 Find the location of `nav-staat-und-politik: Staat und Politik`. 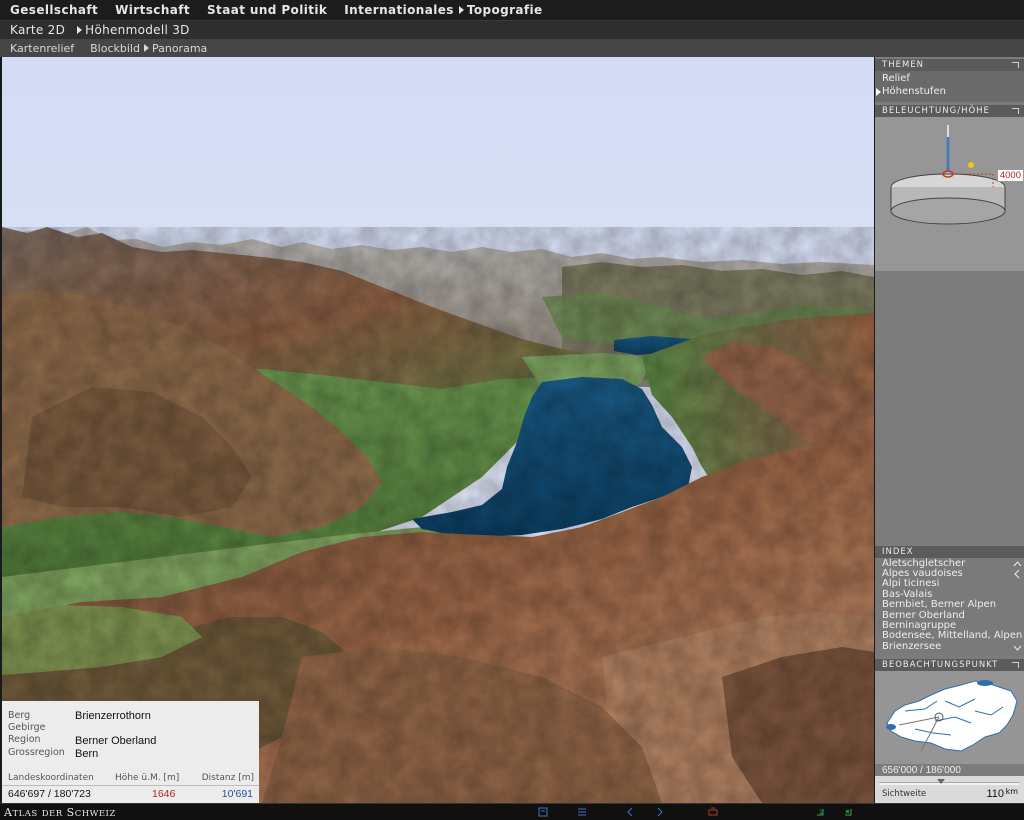

nav-staat-und-politik: Staat und Politik is located at coordinates (267, 10).